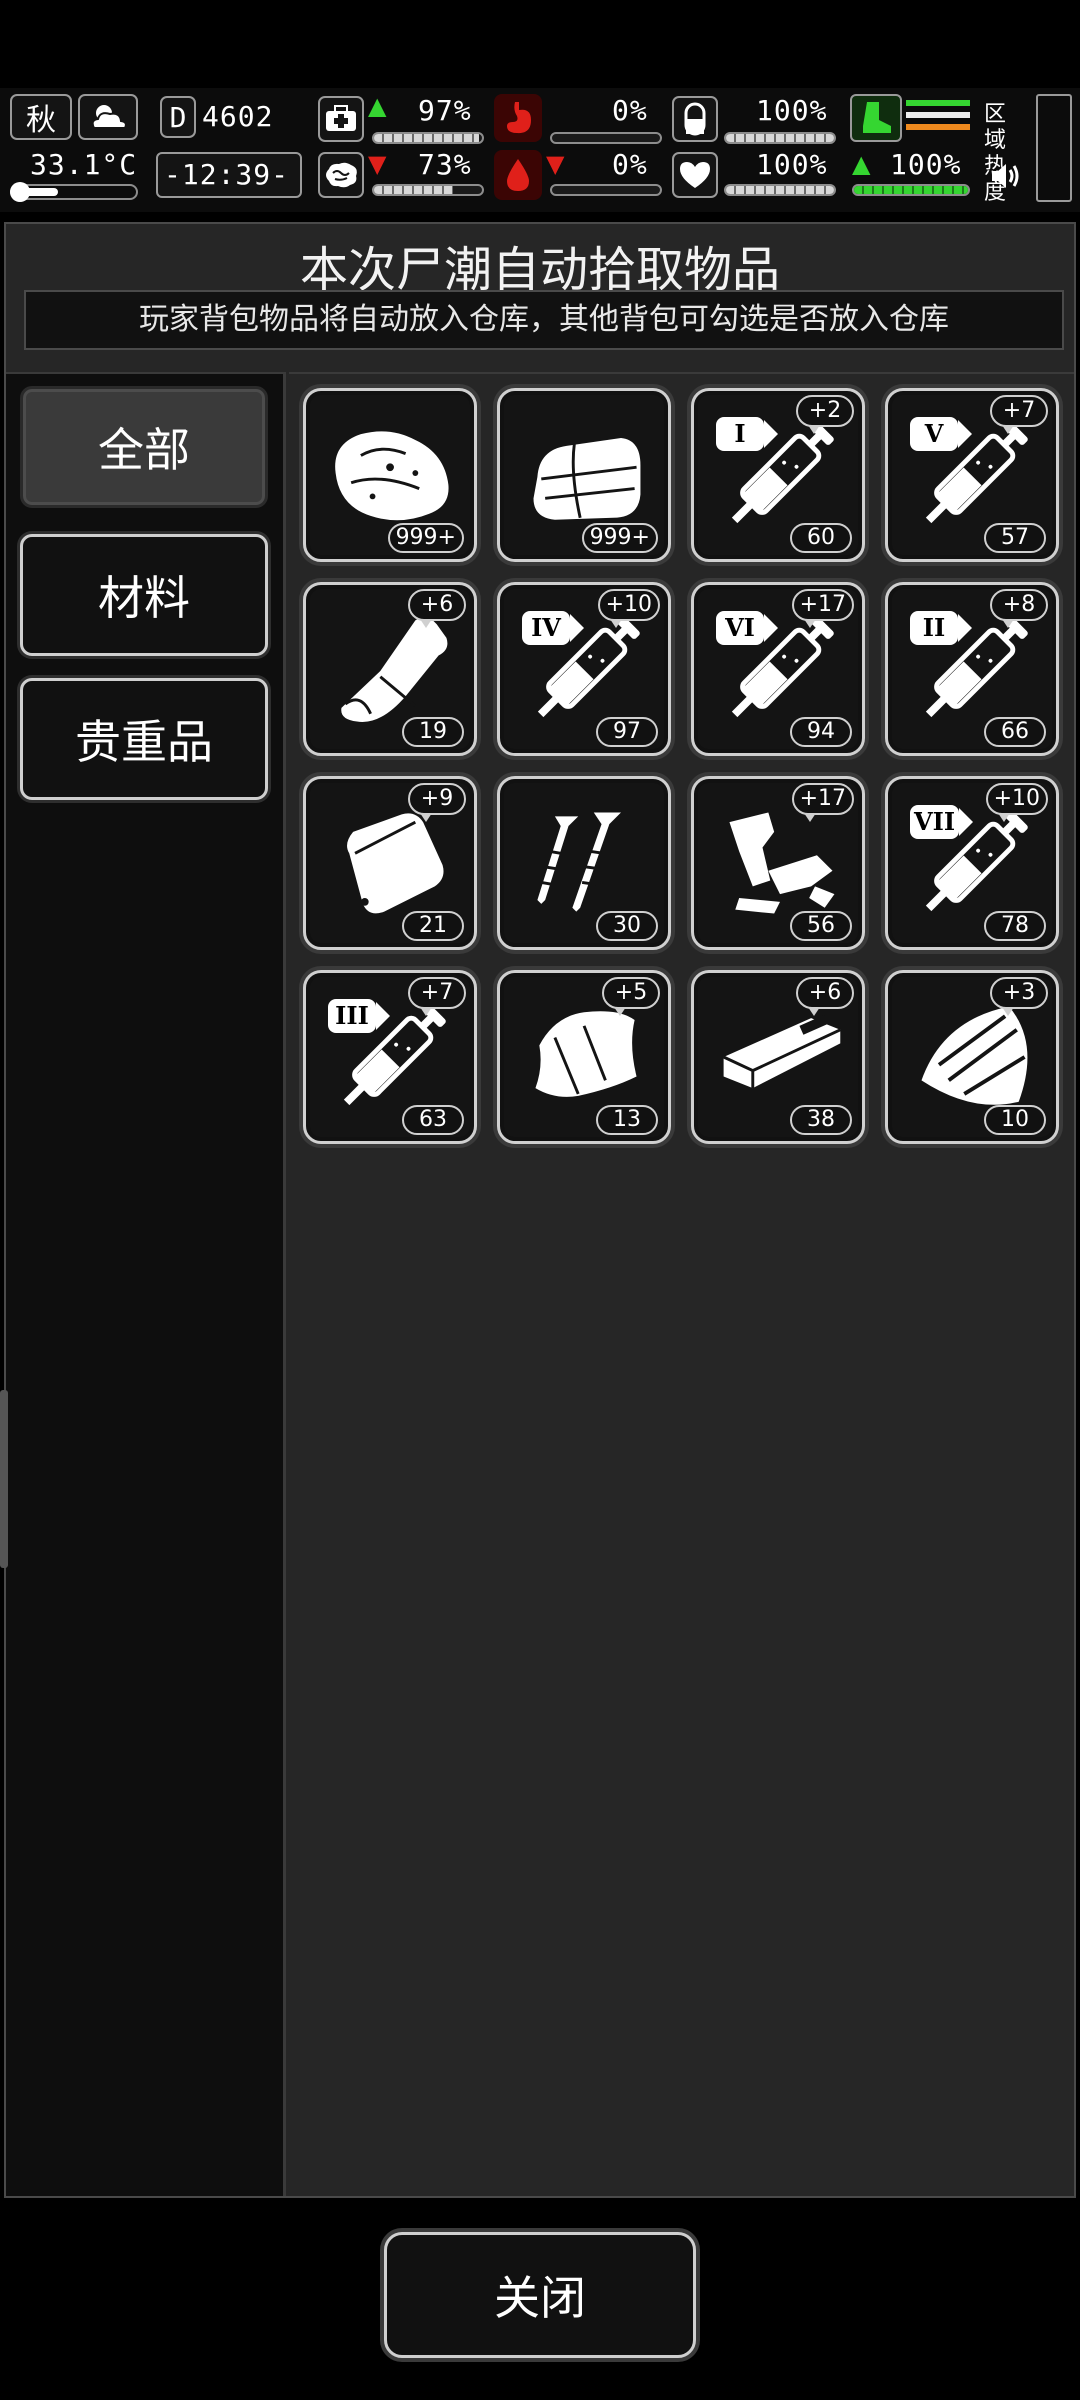 Image resolution: width=1080 pixels, height=2400 pixels. I want to click on close-button: 关闭, so click(540, 2295).